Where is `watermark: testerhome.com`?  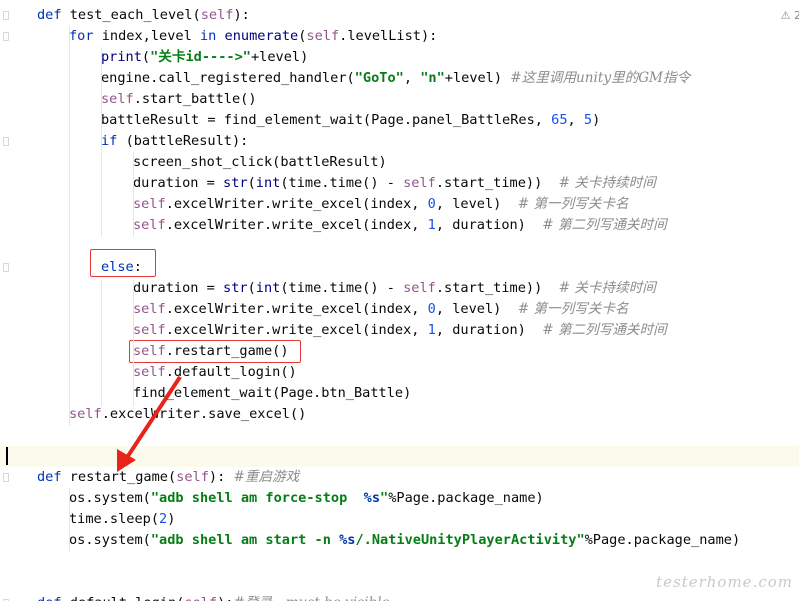
watermark: testerhome.com is located at coordinates (724, 582).